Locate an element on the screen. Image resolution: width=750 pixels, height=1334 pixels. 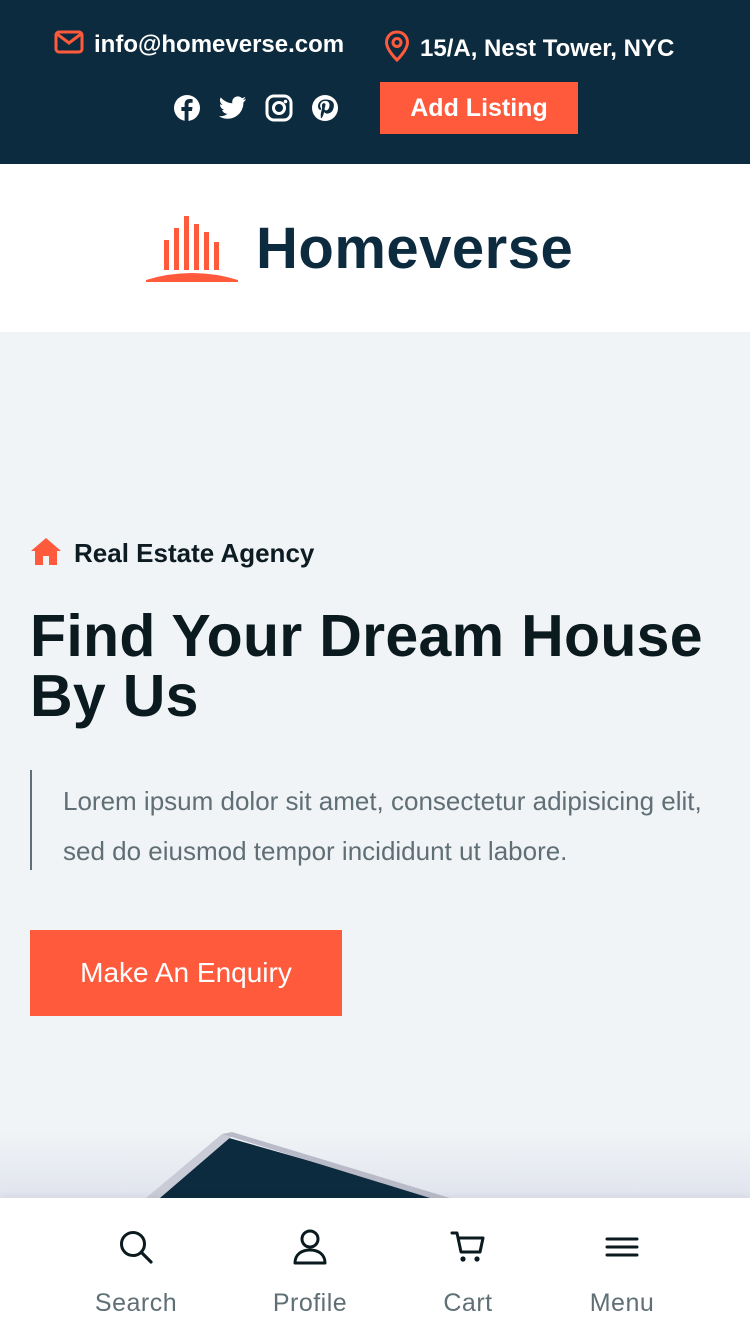
hero-banner-image is located at coordinates (375, 1164).